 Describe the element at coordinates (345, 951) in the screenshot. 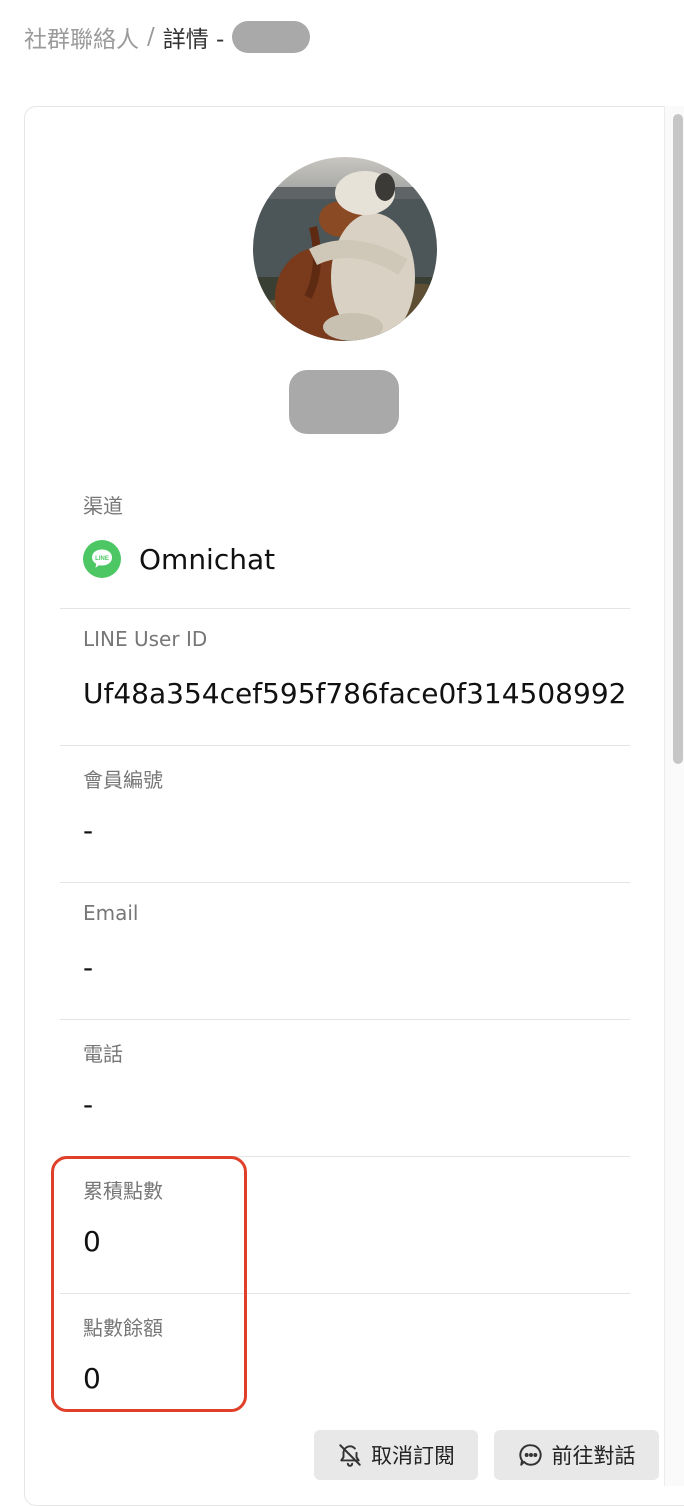

I see `field-email: Email -` at that location.